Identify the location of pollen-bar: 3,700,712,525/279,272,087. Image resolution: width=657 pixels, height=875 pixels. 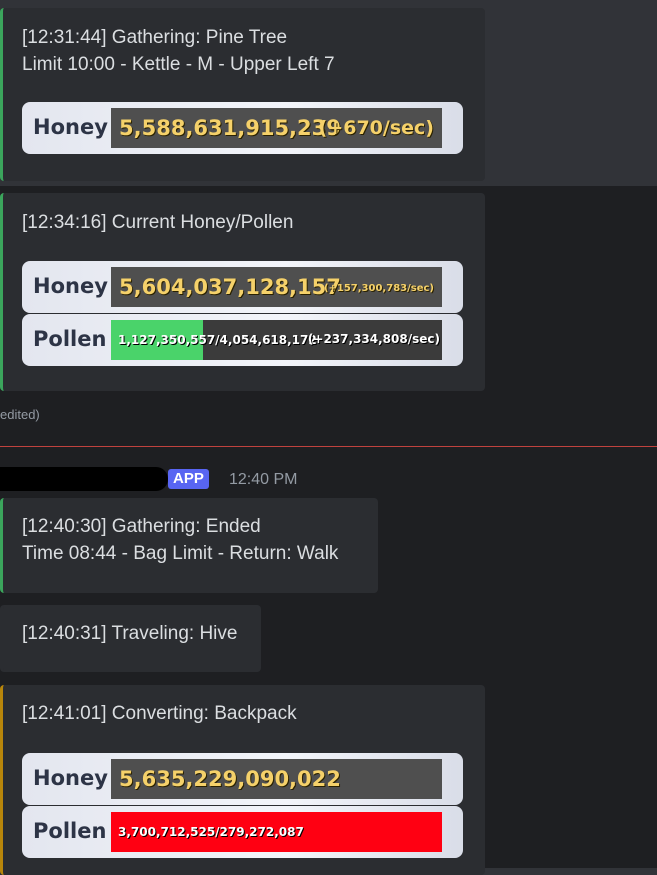
(276, 832).